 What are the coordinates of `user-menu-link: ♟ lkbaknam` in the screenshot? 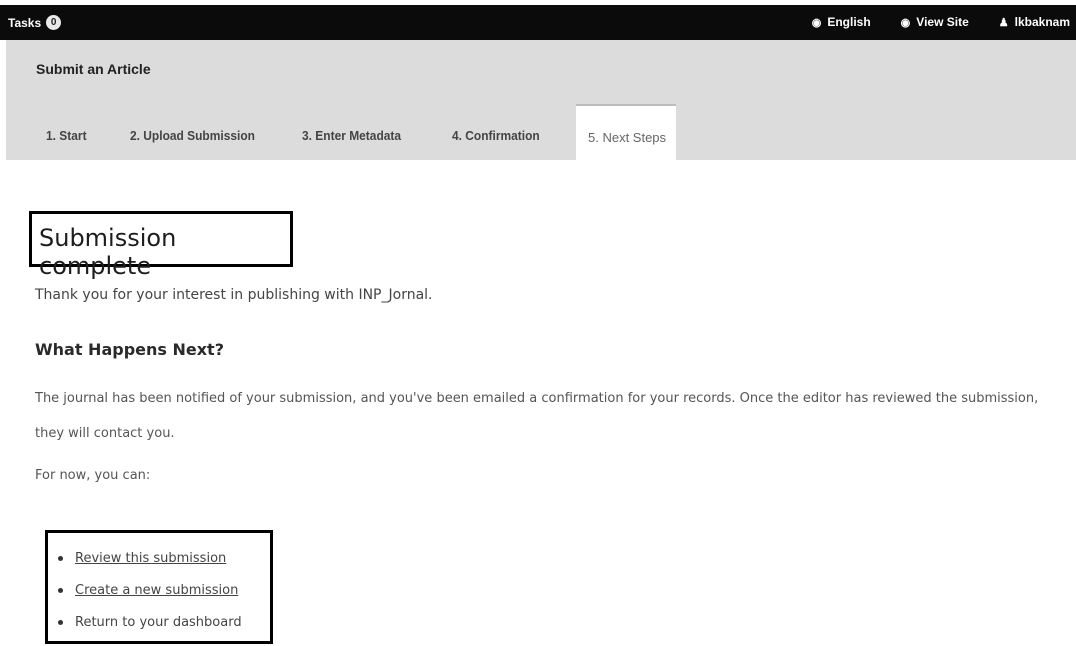 It's located at (1034, 22).